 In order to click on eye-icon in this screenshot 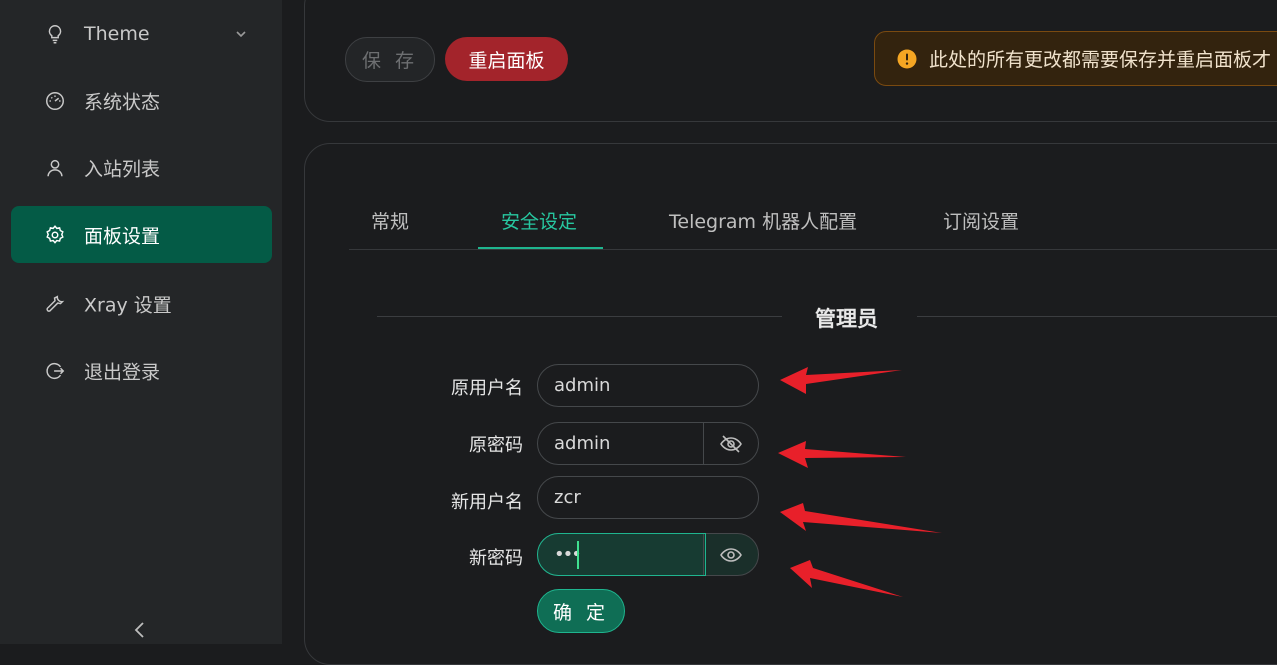, I will do `click(731, 554)`.